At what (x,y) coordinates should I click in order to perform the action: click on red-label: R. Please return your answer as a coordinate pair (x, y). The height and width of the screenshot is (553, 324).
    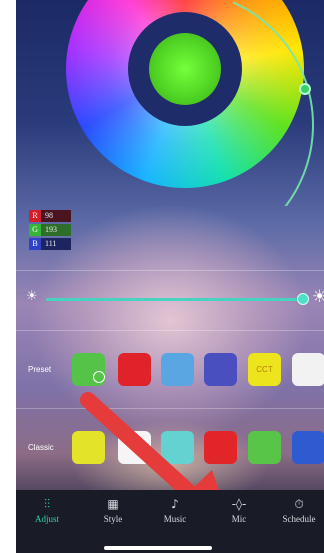
    Looking at the image, I should click on (35, 216).